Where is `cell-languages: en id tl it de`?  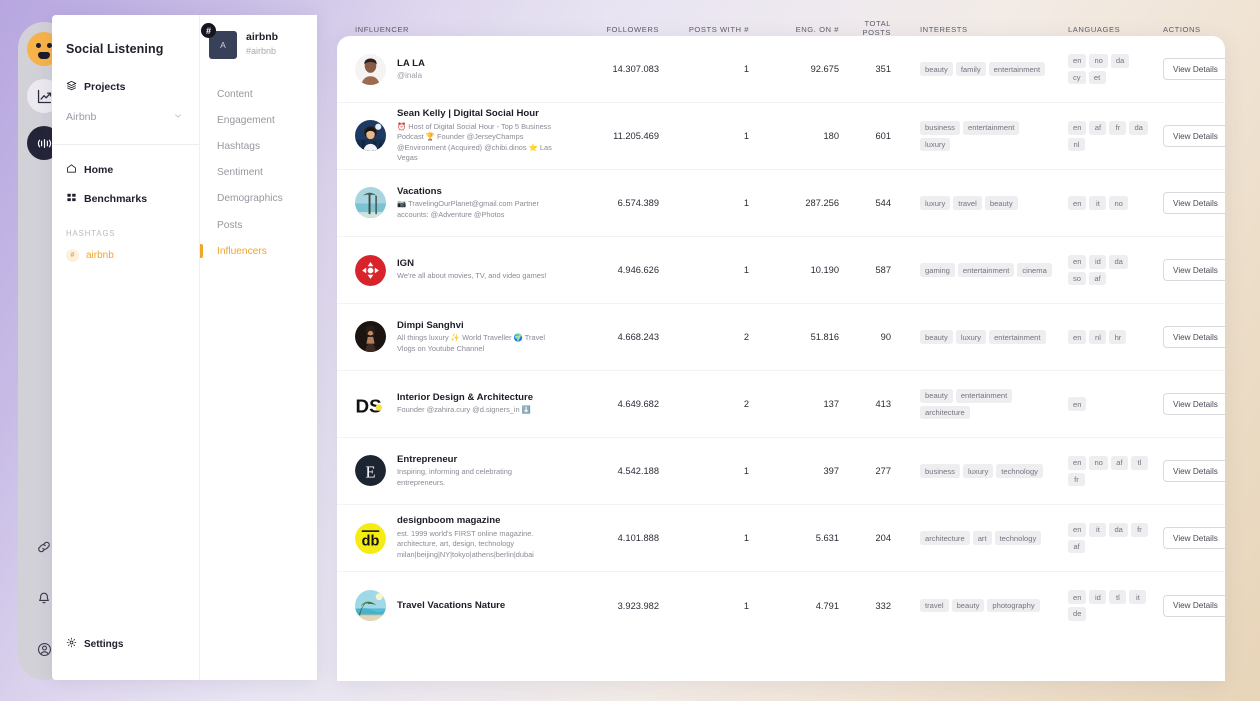 cell-languages: en id tl it de is located at coordinates (1104, 605).